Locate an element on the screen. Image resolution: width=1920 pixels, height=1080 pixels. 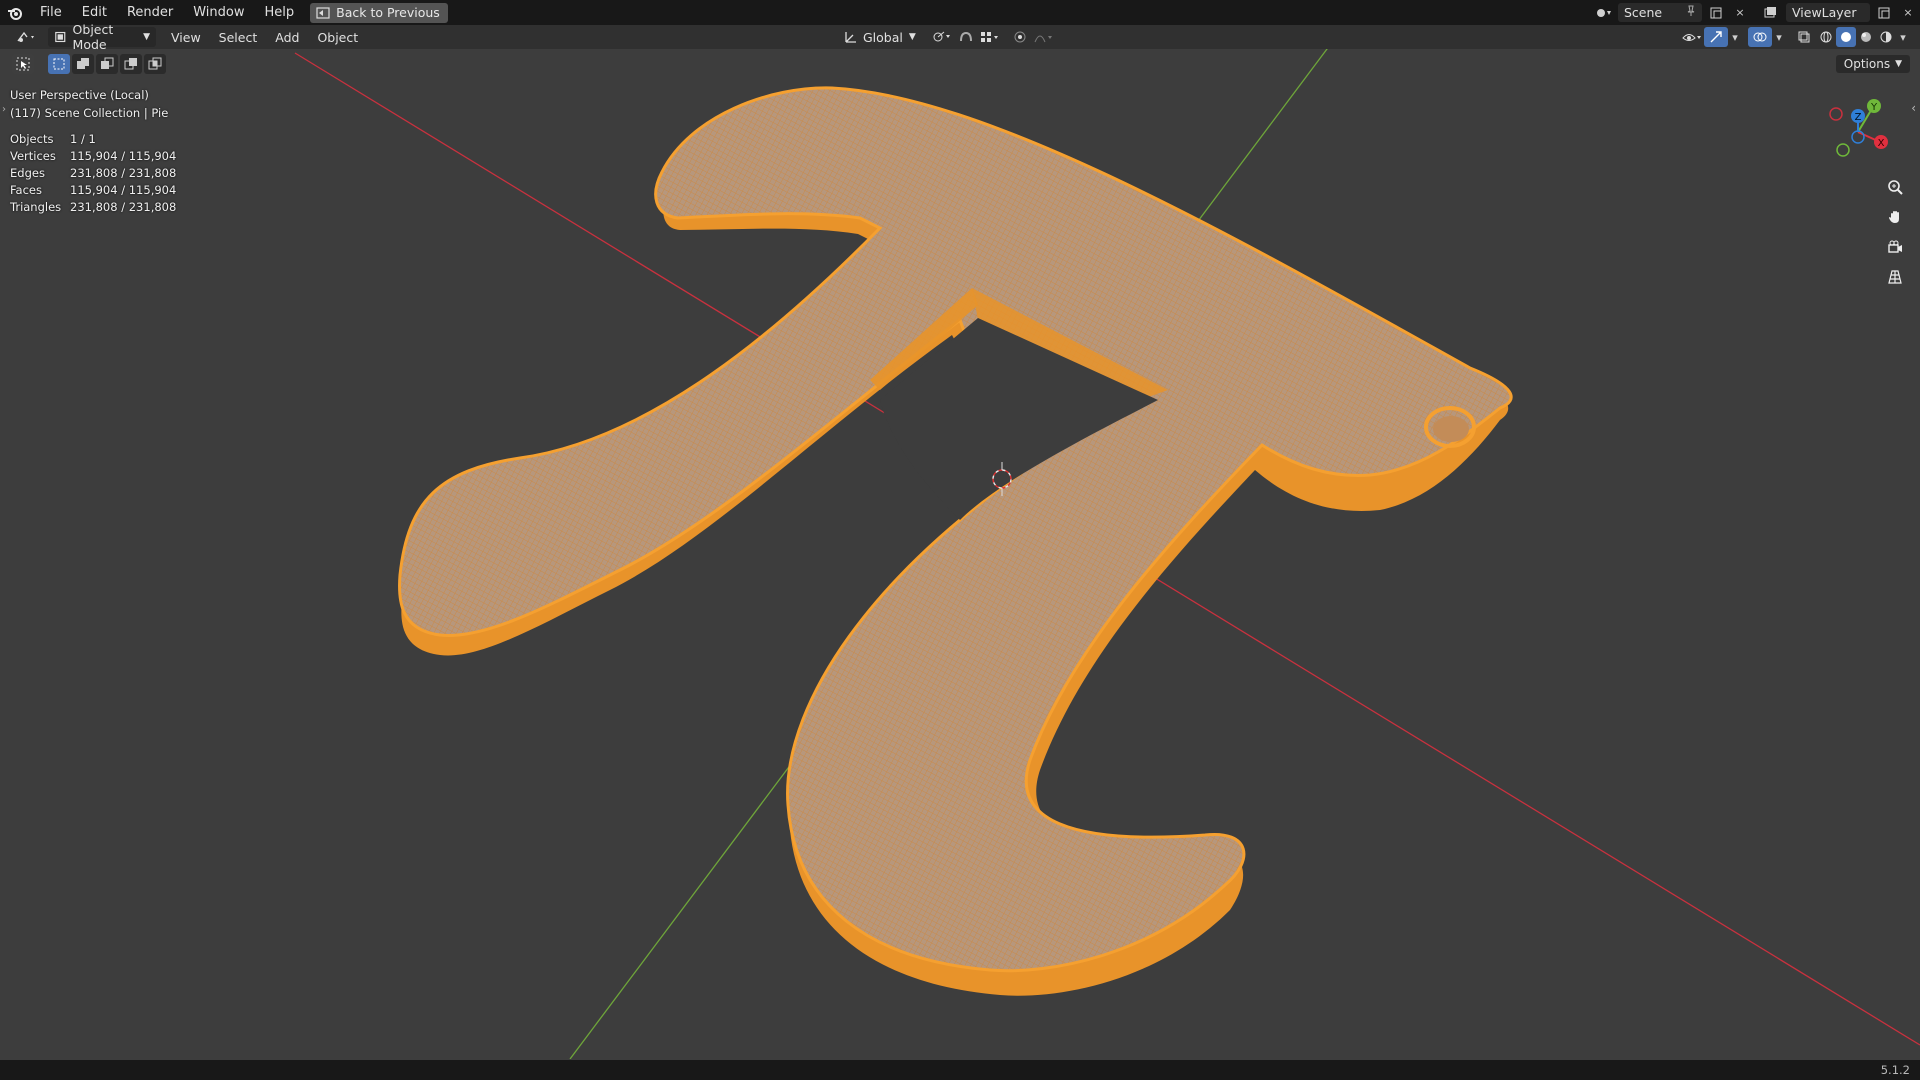
navigation-gizmo: X Y Z is located at coordinates (1860, 132).